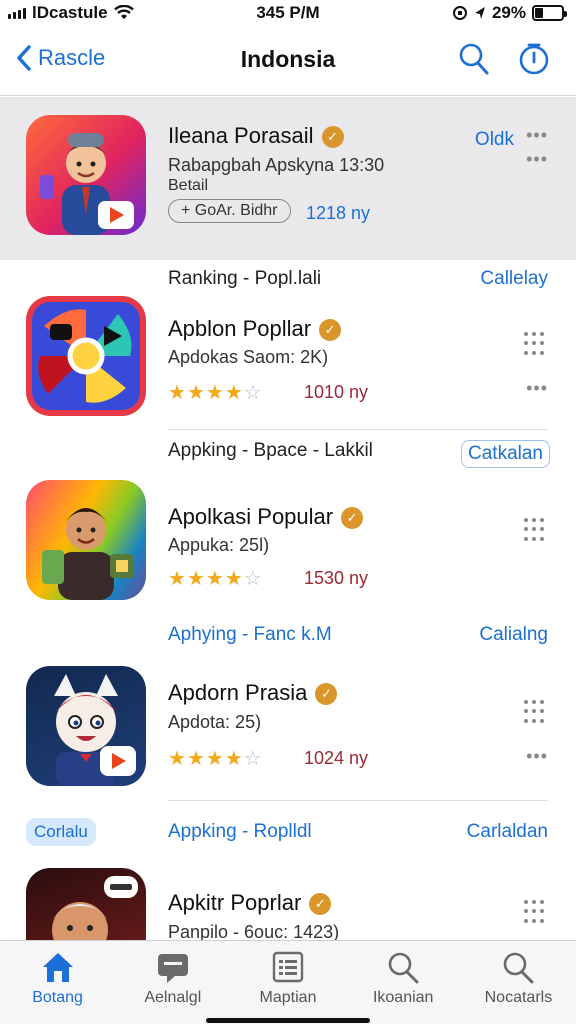 This screenshot has height=1024, width=576. Describe the element at coordinates (270, 450) in the screenshot. I see `section-heading: Appking - Bpace - Lakkil` at that location.